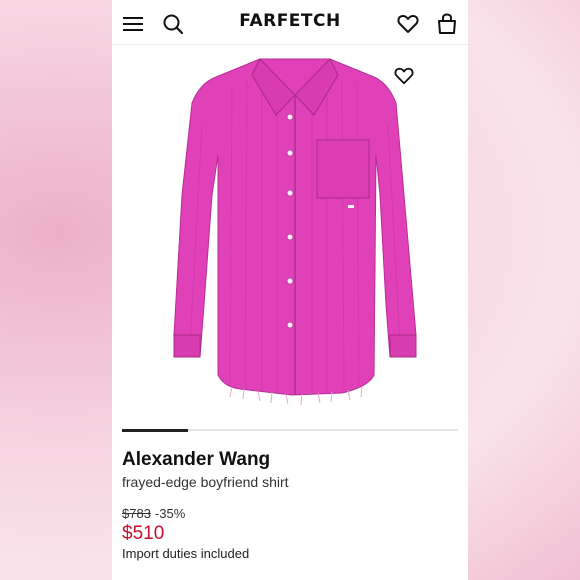 This screenshot has height=580, width=580. I want to click on farfetch-logo: FARFETCH, so click(290, 21).